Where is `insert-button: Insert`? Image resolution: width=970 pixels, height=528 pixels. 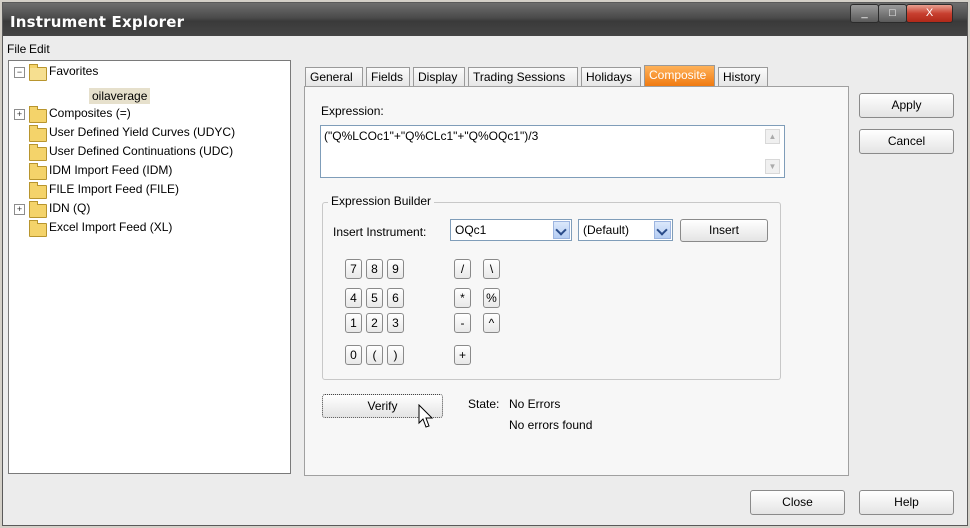
insert-button: Insert is located at coordinates (724, 230).